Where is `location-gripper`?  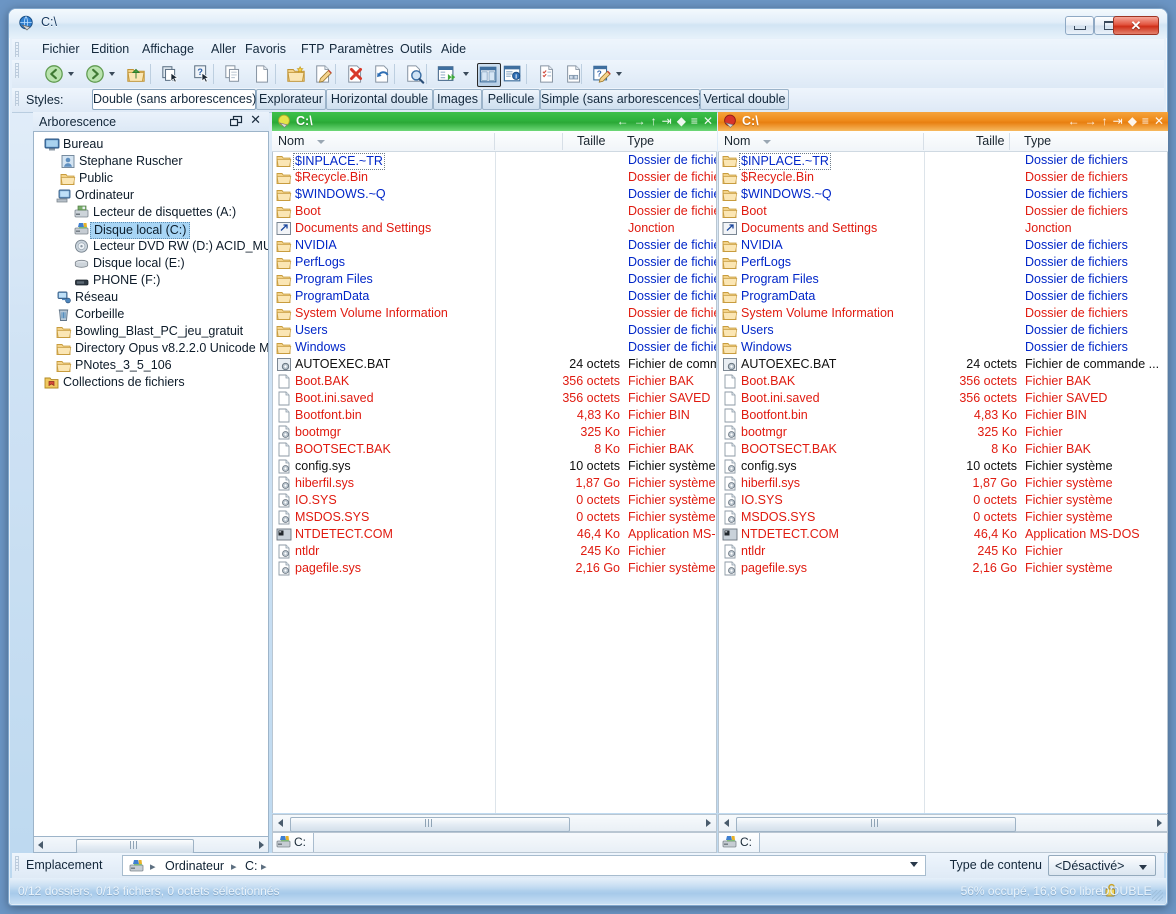
location-gripper is located at coordinates (17, 863).